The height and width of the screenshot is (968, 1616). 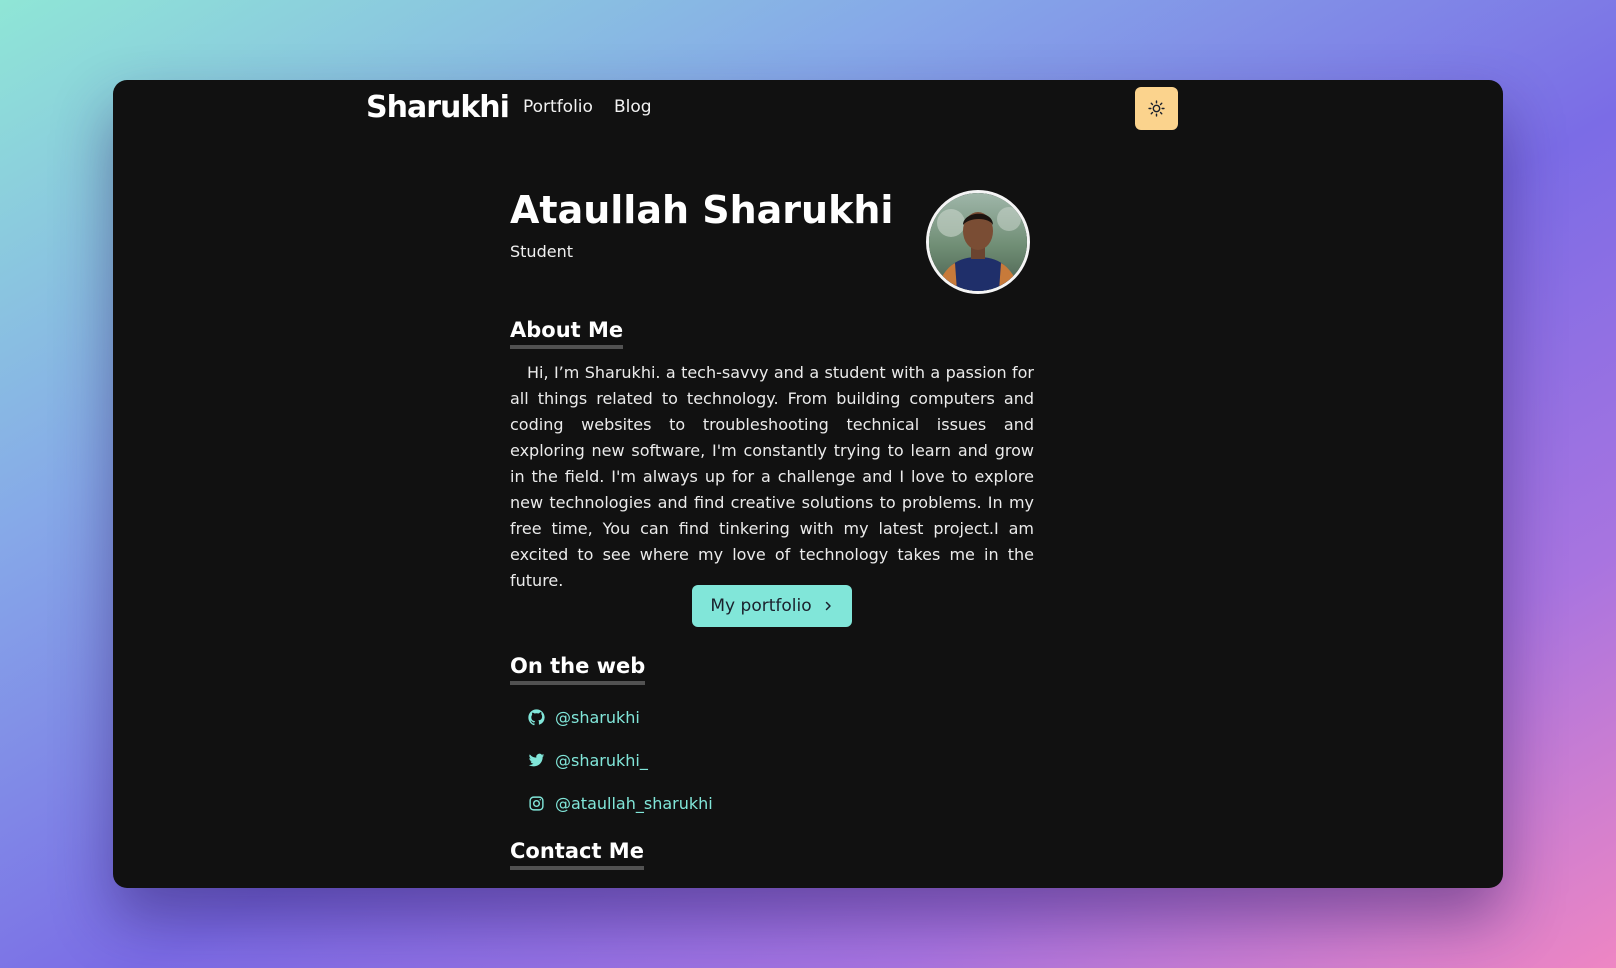 I want to click on contact-heading: Contact Me, so click(x=577, y=854).